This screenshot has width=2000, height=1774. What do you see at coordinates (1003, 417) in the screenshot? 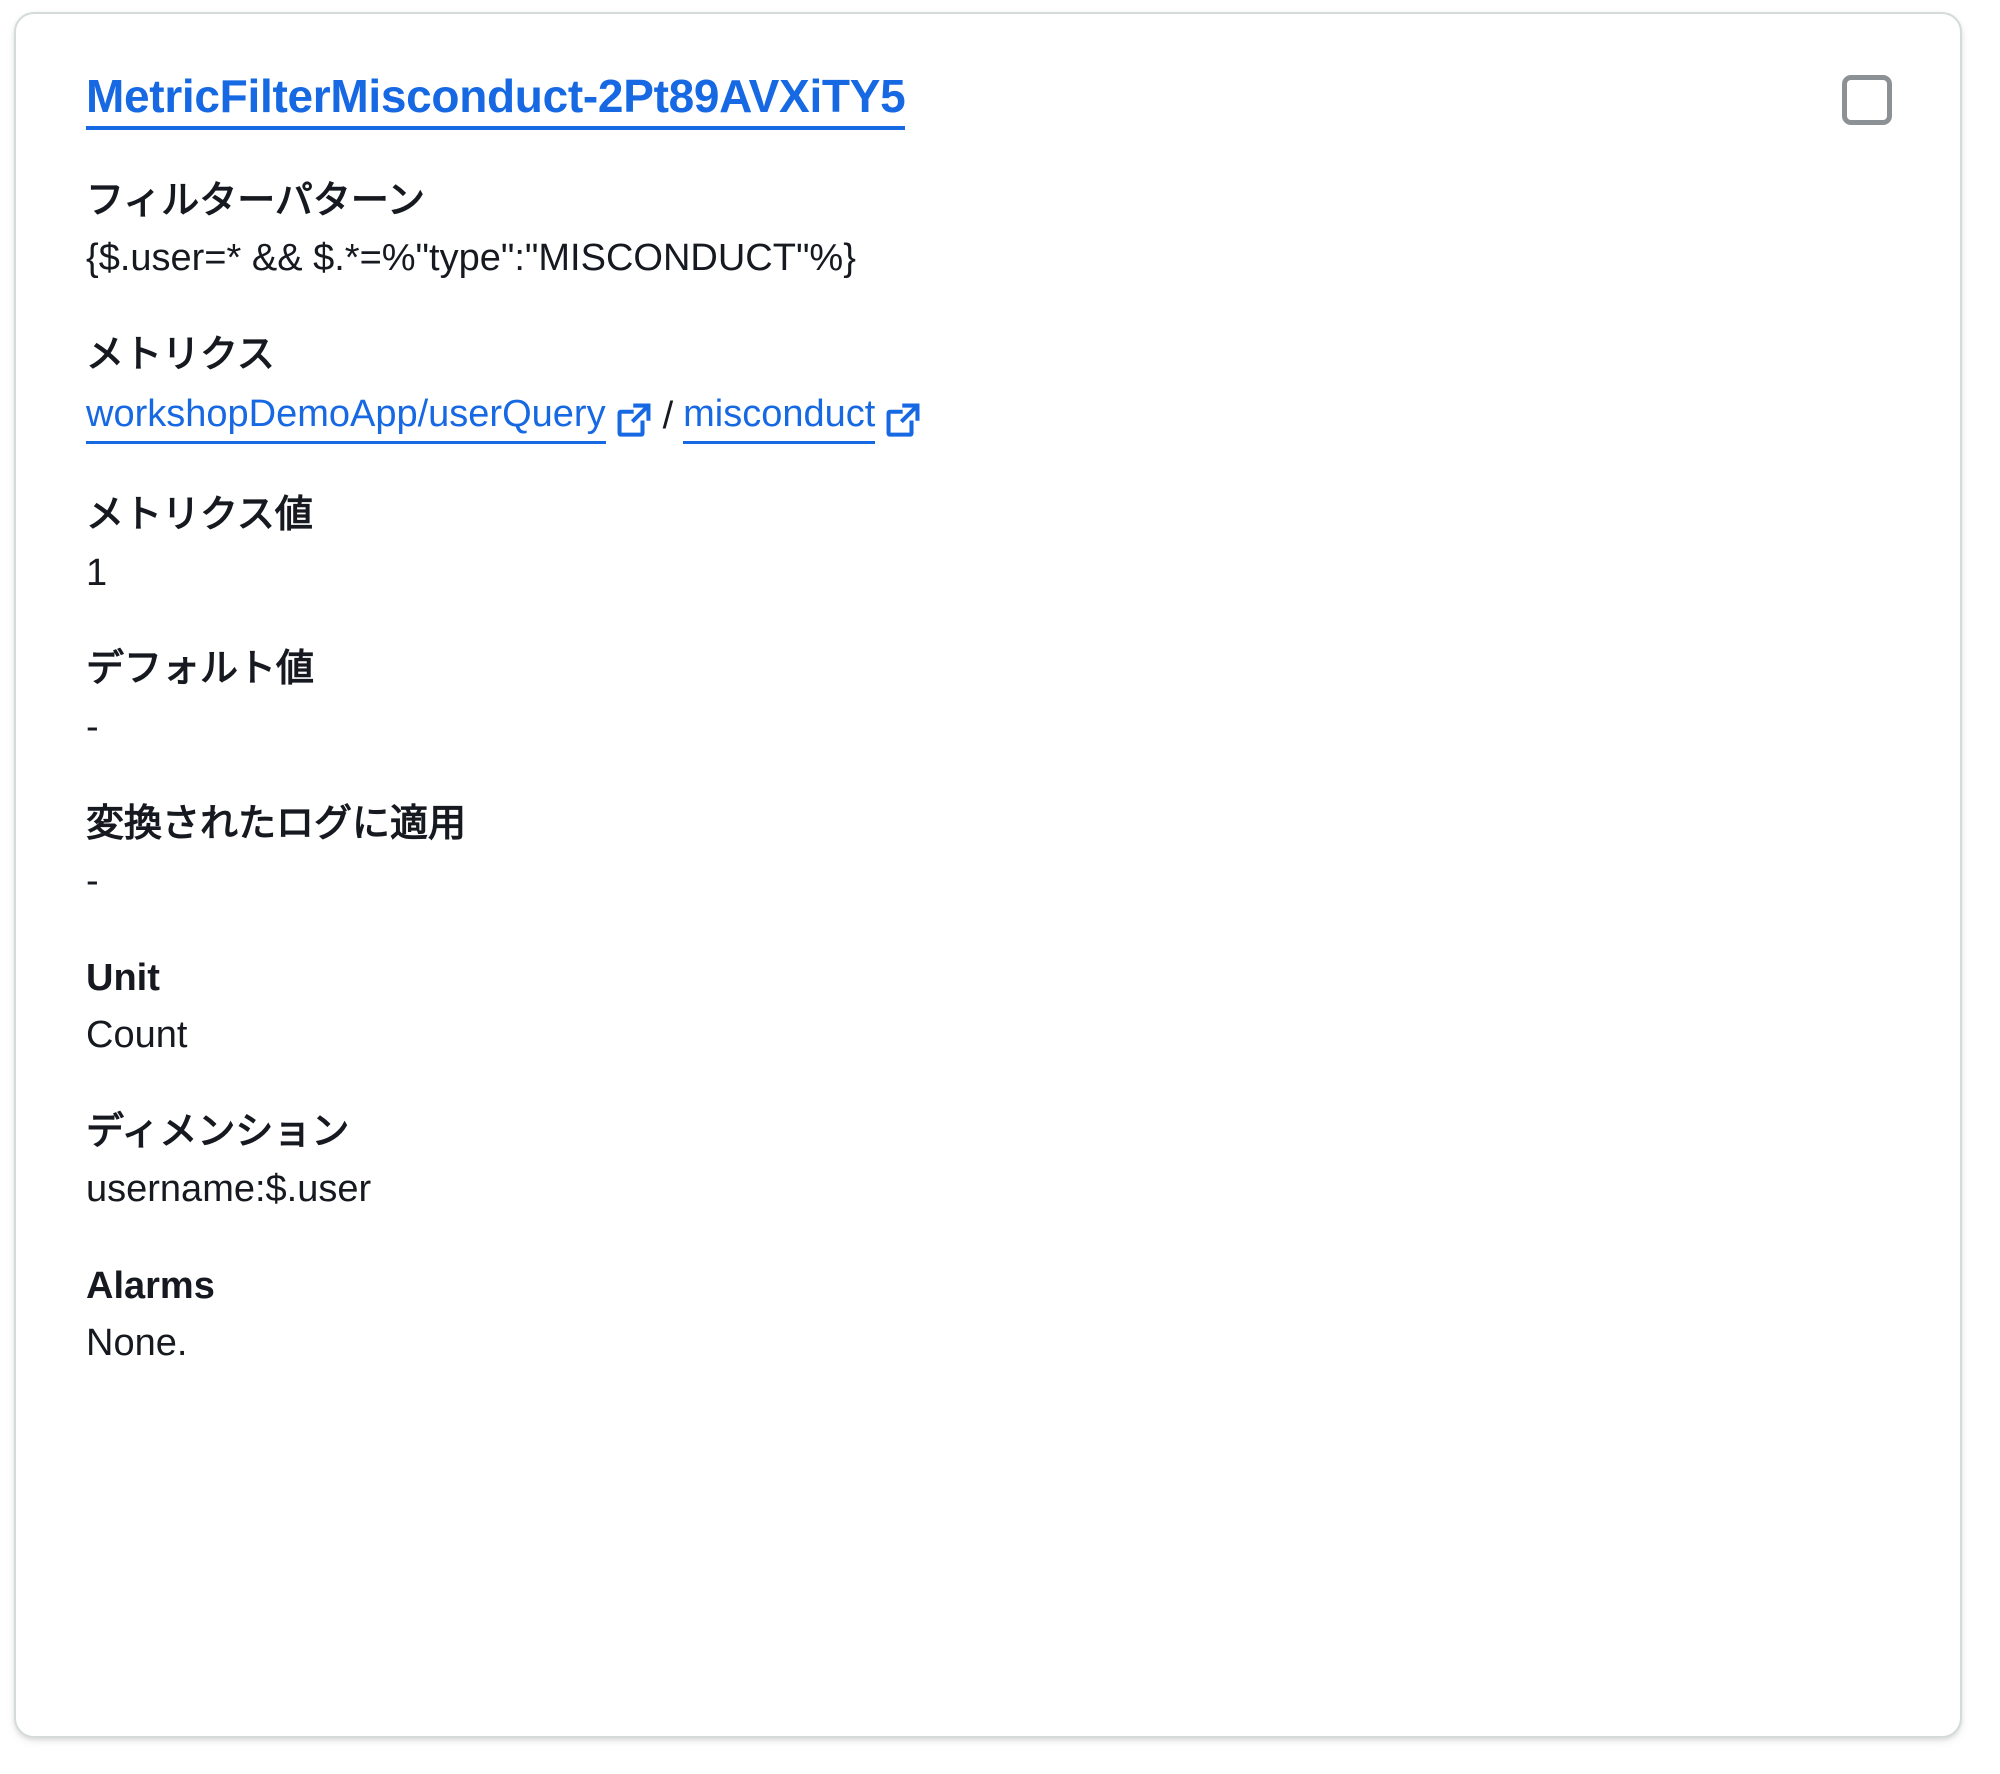
I see `metrics-value: workshopDemoApp/userQuery / misconduct` at bounding box center [1003, 417].